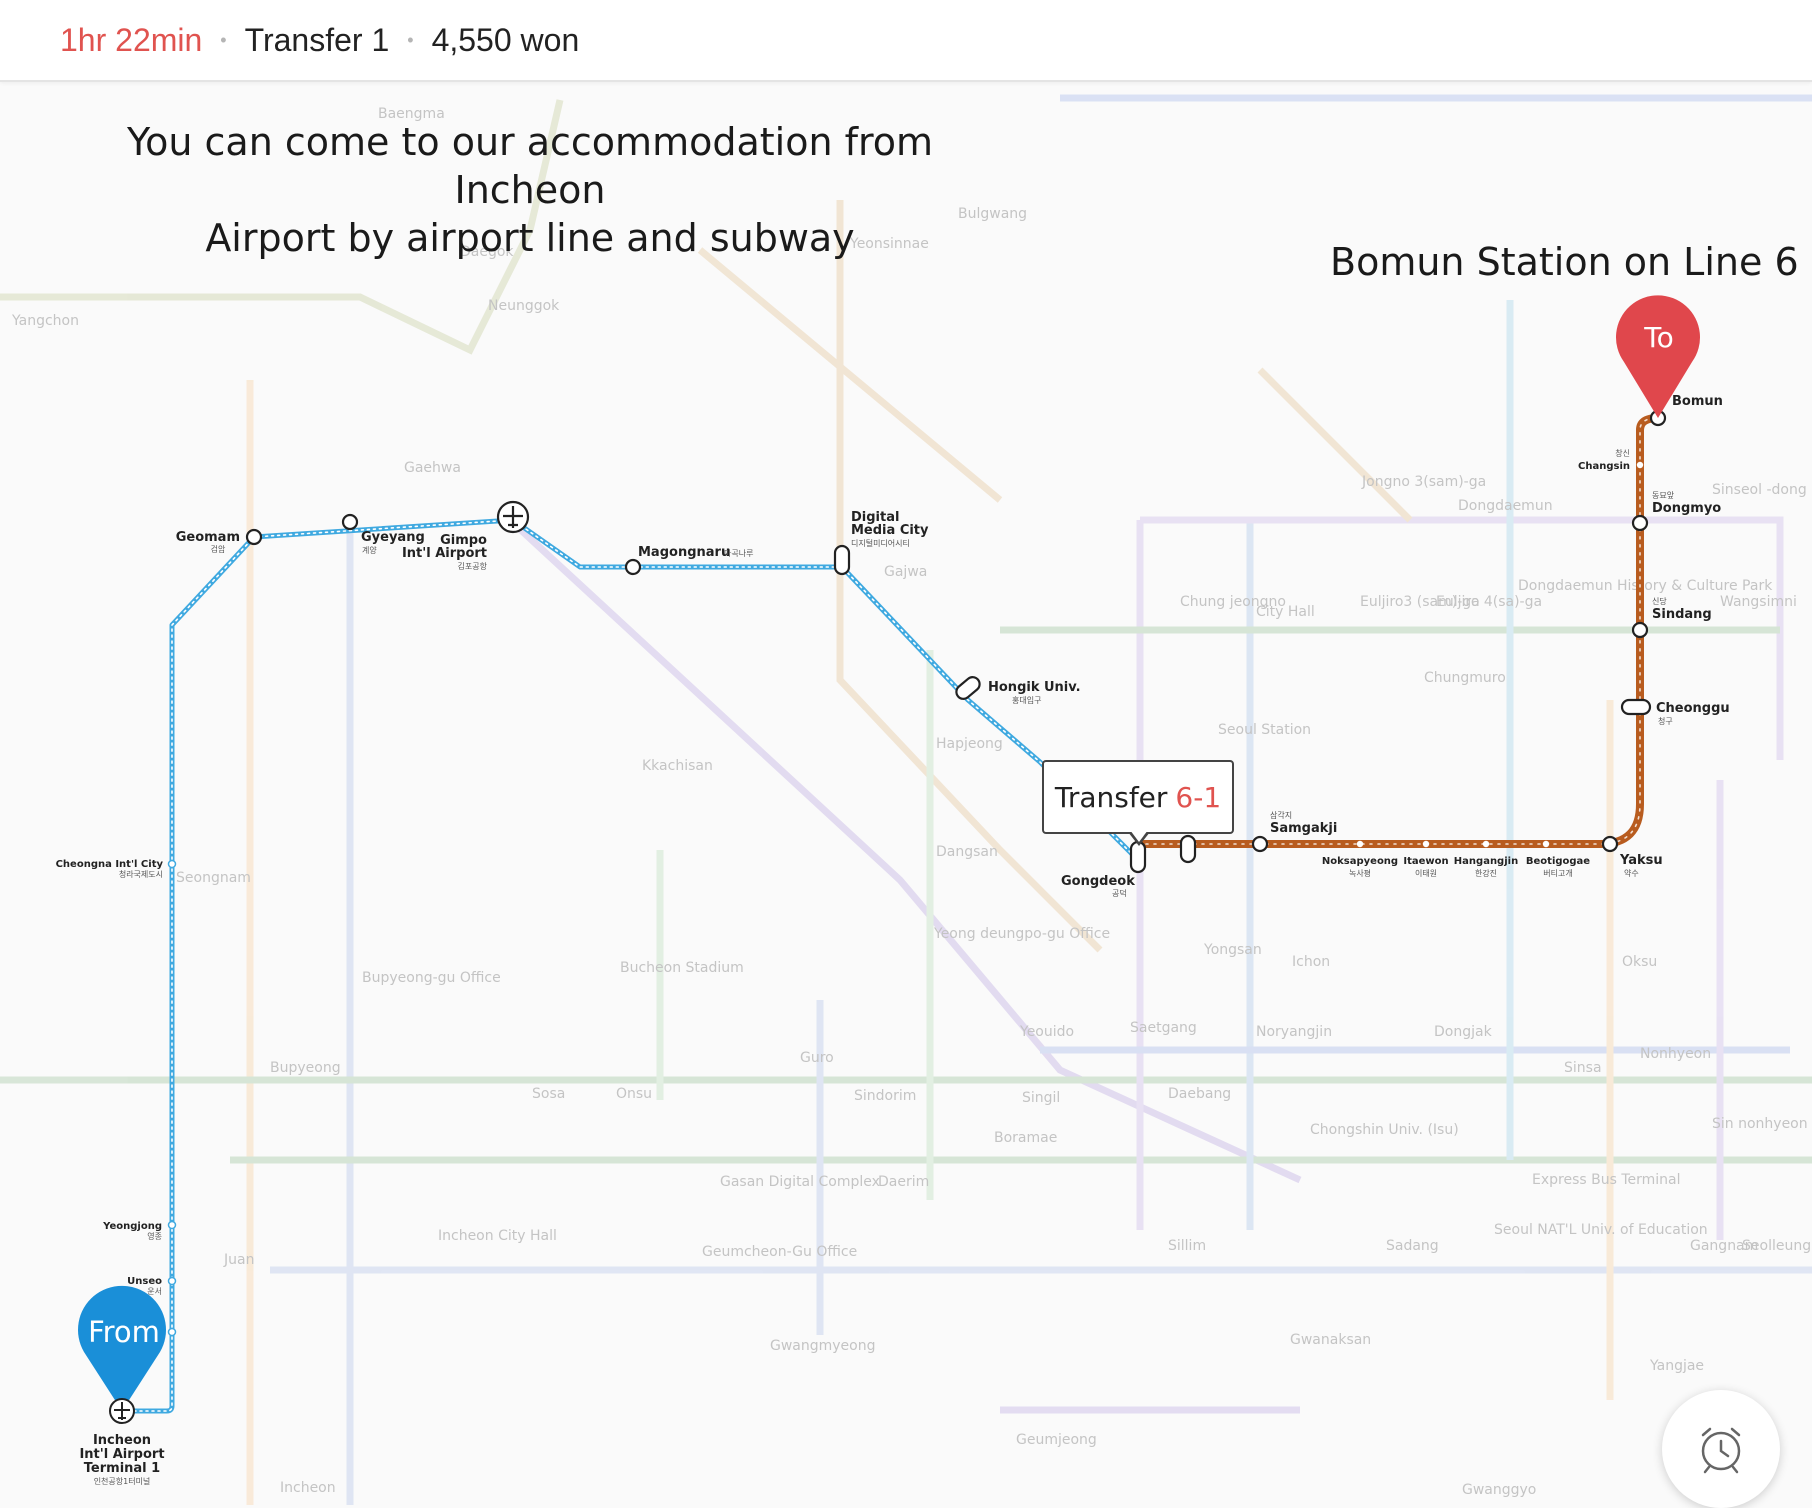  What do you see at coordinates (1330, 1340) in the screenshot?
I see `bg-label-gwanaksan: Gwanaksan` at bounding box center [1330, 1340].